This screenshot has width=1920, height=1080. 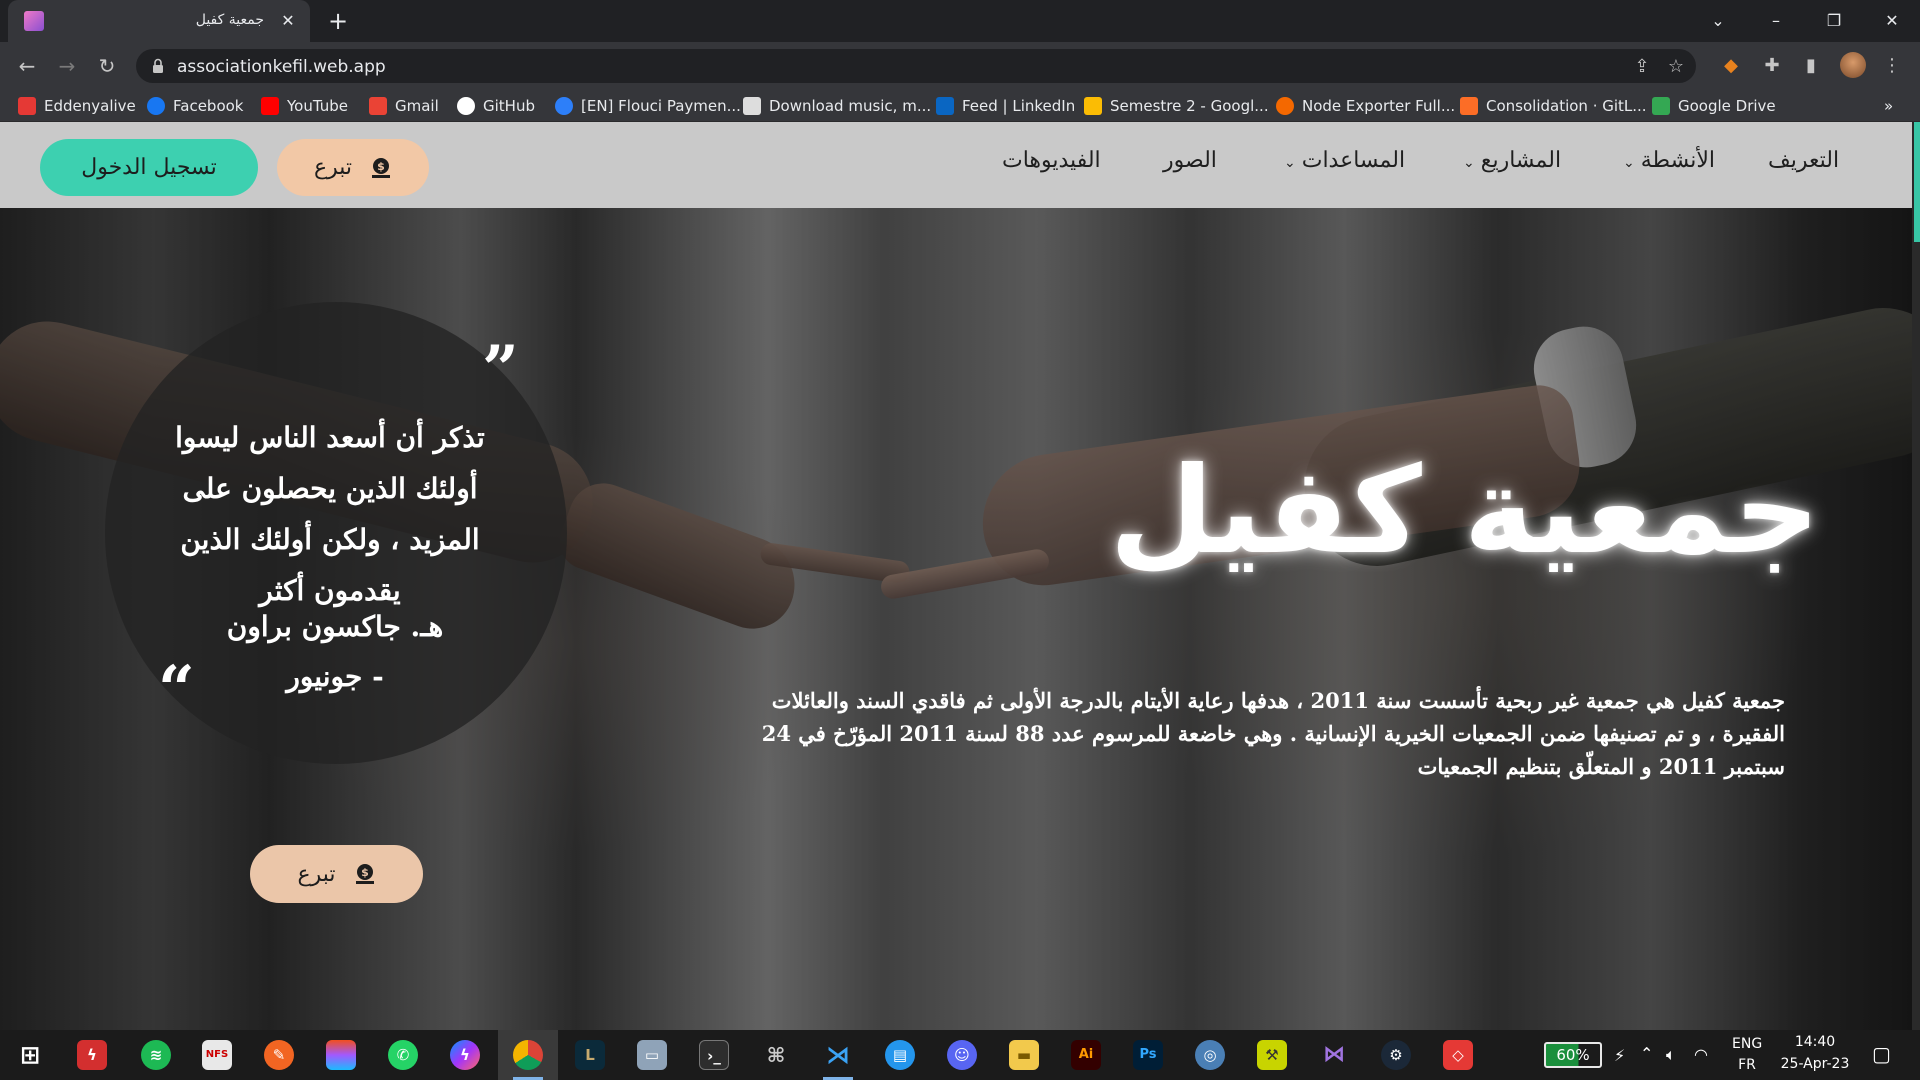 What do you see at coordinates (466, 106) in the screenshot?
I see `github-icon` at bounding box center [466, 106].